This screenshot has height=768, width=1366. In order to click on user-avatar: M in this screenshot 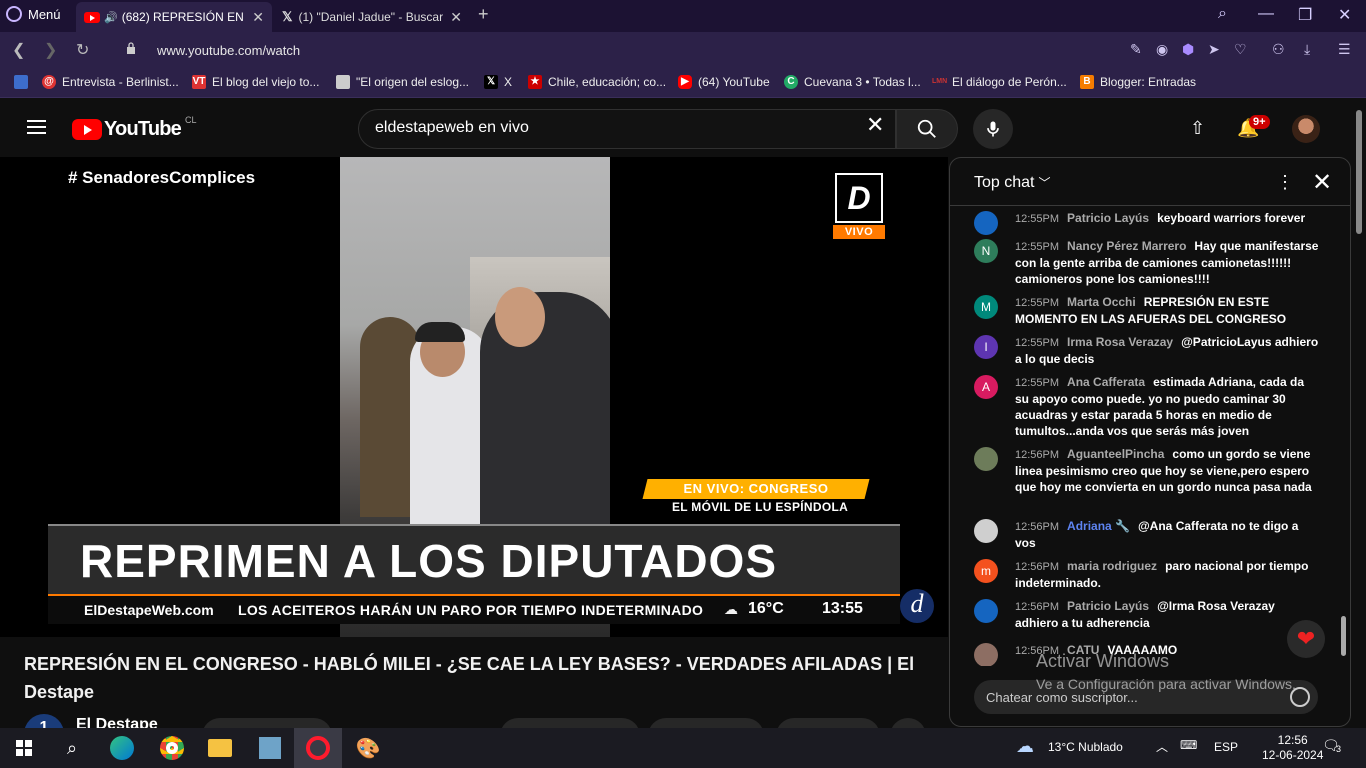, I will do `click(986, 307)`.